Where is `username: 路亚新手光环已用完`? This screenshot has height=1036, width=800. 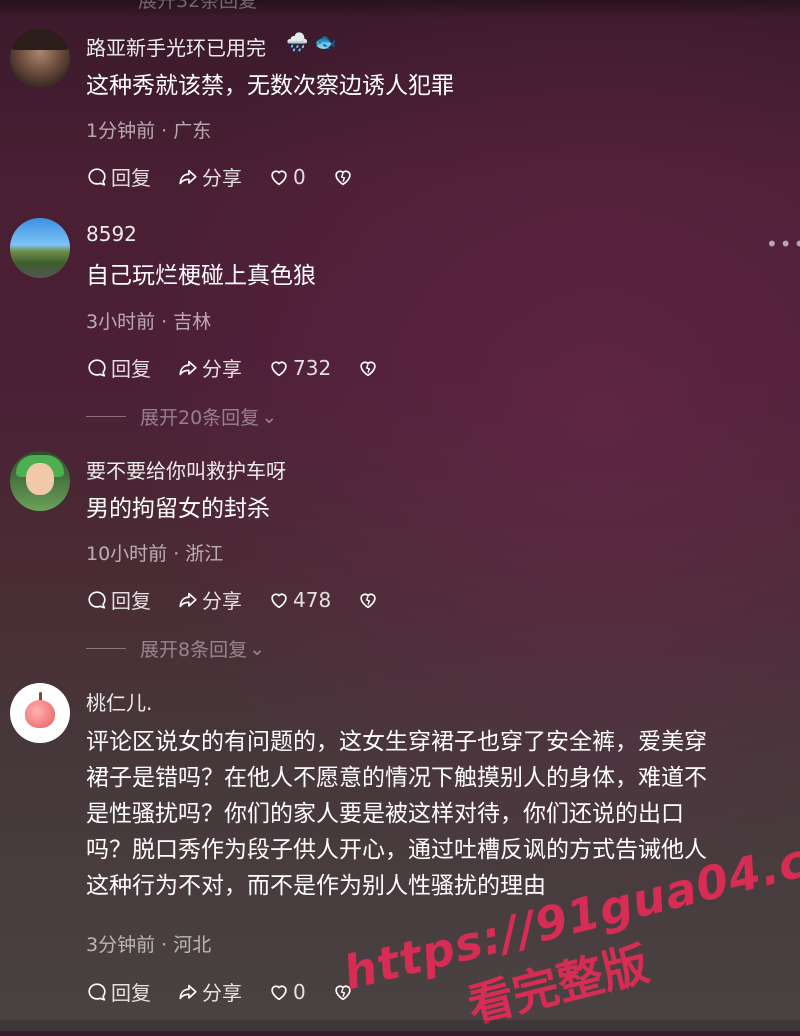
username: 路亚新手光环已用完 is located at coordinates (176, 46).